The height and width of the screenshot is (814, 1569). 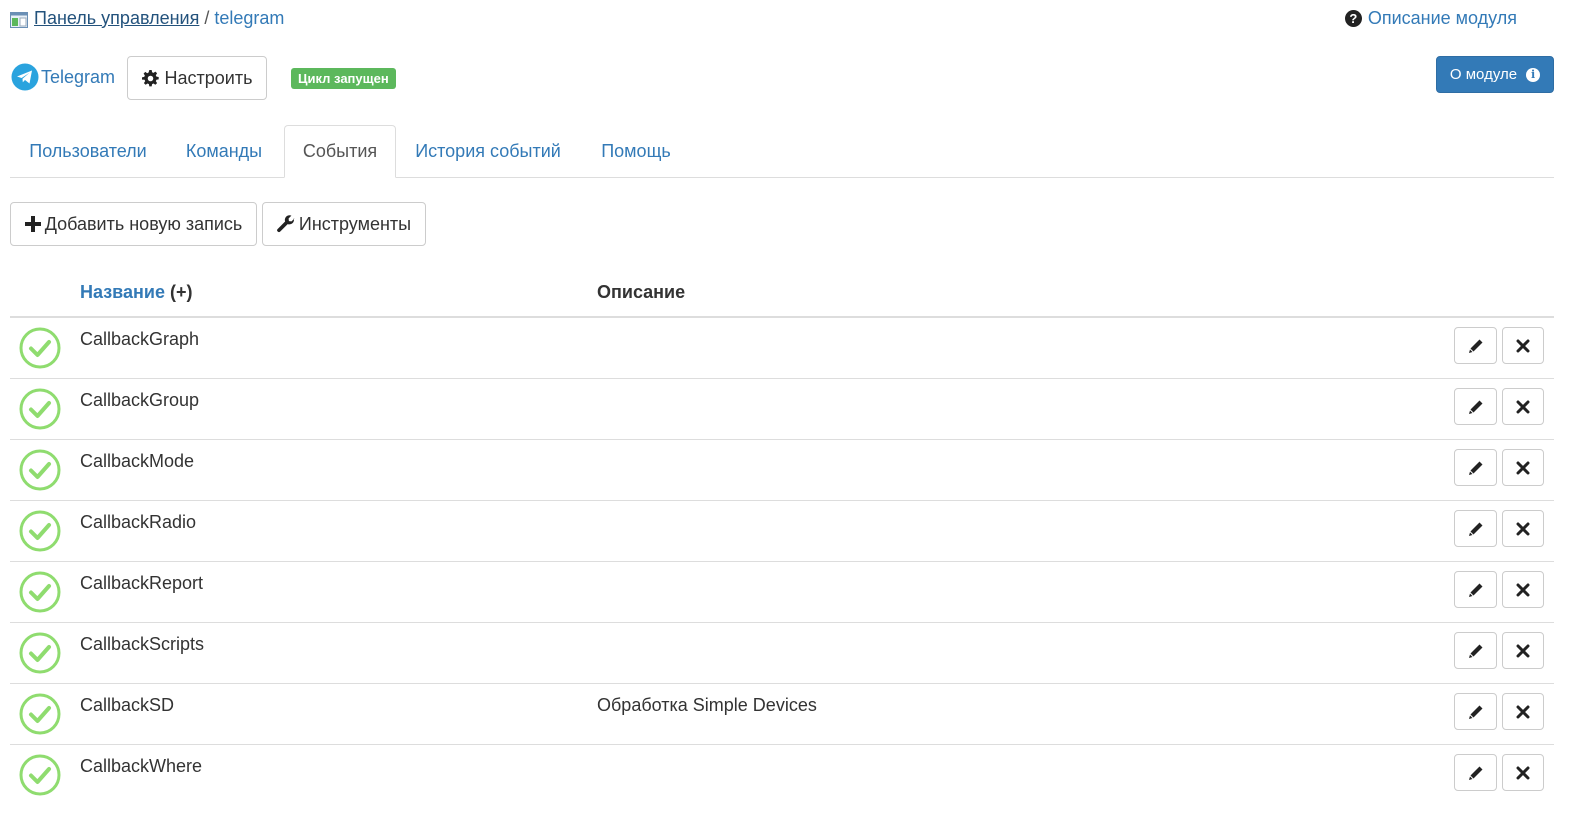 What do you see at coordinates (19, 19) in the screenshot?
I see `control-panel-icon` at bounding box center [19, 19].